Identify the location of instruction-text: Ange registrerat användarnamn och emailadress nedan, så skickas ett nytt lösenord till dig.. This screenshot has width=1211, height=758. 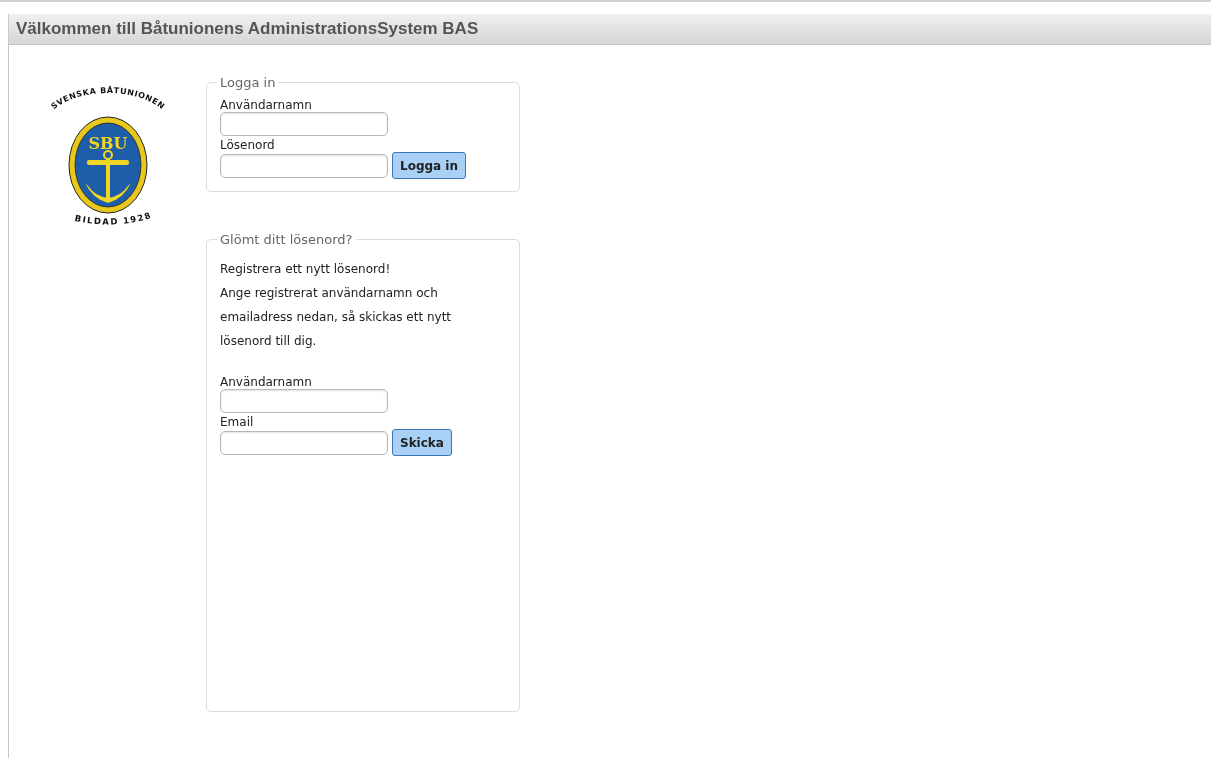
(336, 317).